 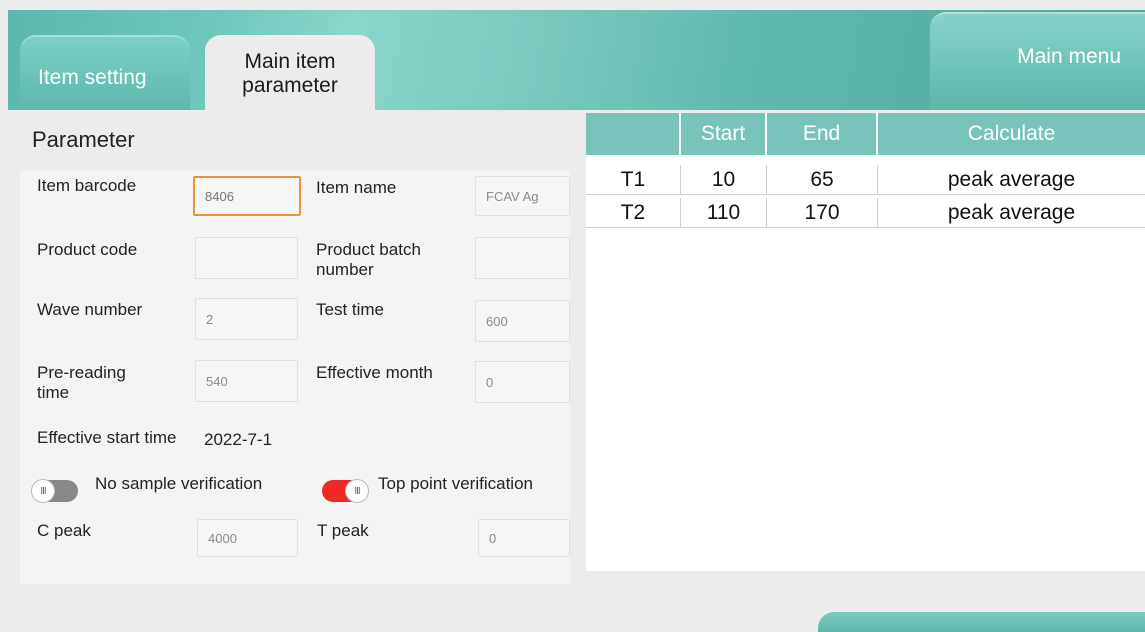 I want to click on pre-reading-label-line1: Pre-reading, so click(x=81, y=372).